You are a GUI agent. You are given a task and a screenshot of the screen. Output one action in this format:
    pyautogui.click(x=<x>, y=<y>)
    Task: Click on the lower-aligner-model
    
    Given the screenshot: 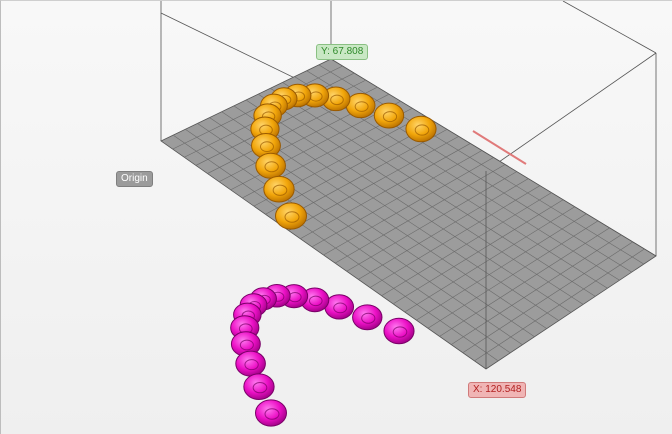 What is the action you would take?
    pyautogui.click(x=322, y=355)
    